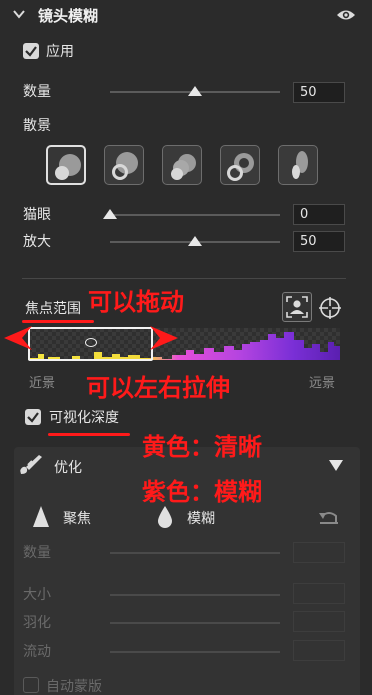 This screenshot has width=372, height=695. I want to click on bokeh-round-icon, so click(68, 167).